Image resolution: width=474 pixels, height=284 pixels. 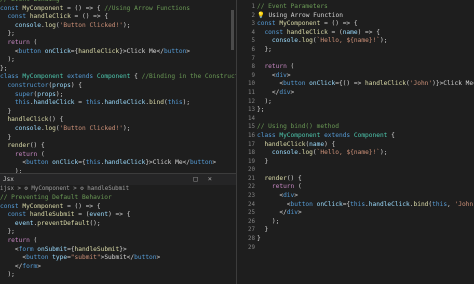 I want to click on code-line: constructor(props) {, so click(x=118, y=86).